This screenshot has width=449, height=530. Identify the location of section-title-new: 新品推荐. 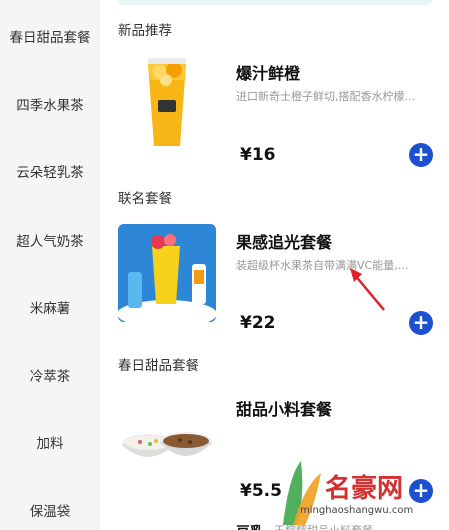
(145, 31).